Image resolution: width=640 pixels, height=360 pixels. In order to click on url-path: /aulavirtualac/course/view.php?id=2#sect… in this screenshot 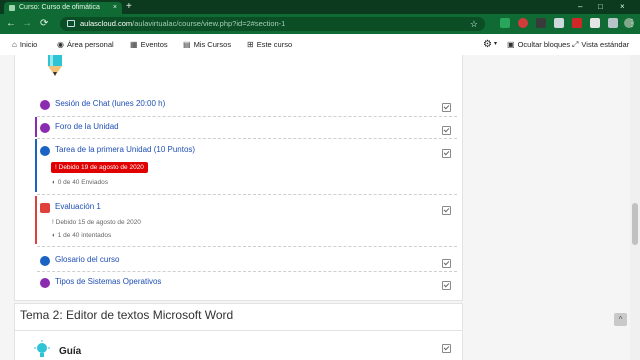, I will do `click(209, 23)`.